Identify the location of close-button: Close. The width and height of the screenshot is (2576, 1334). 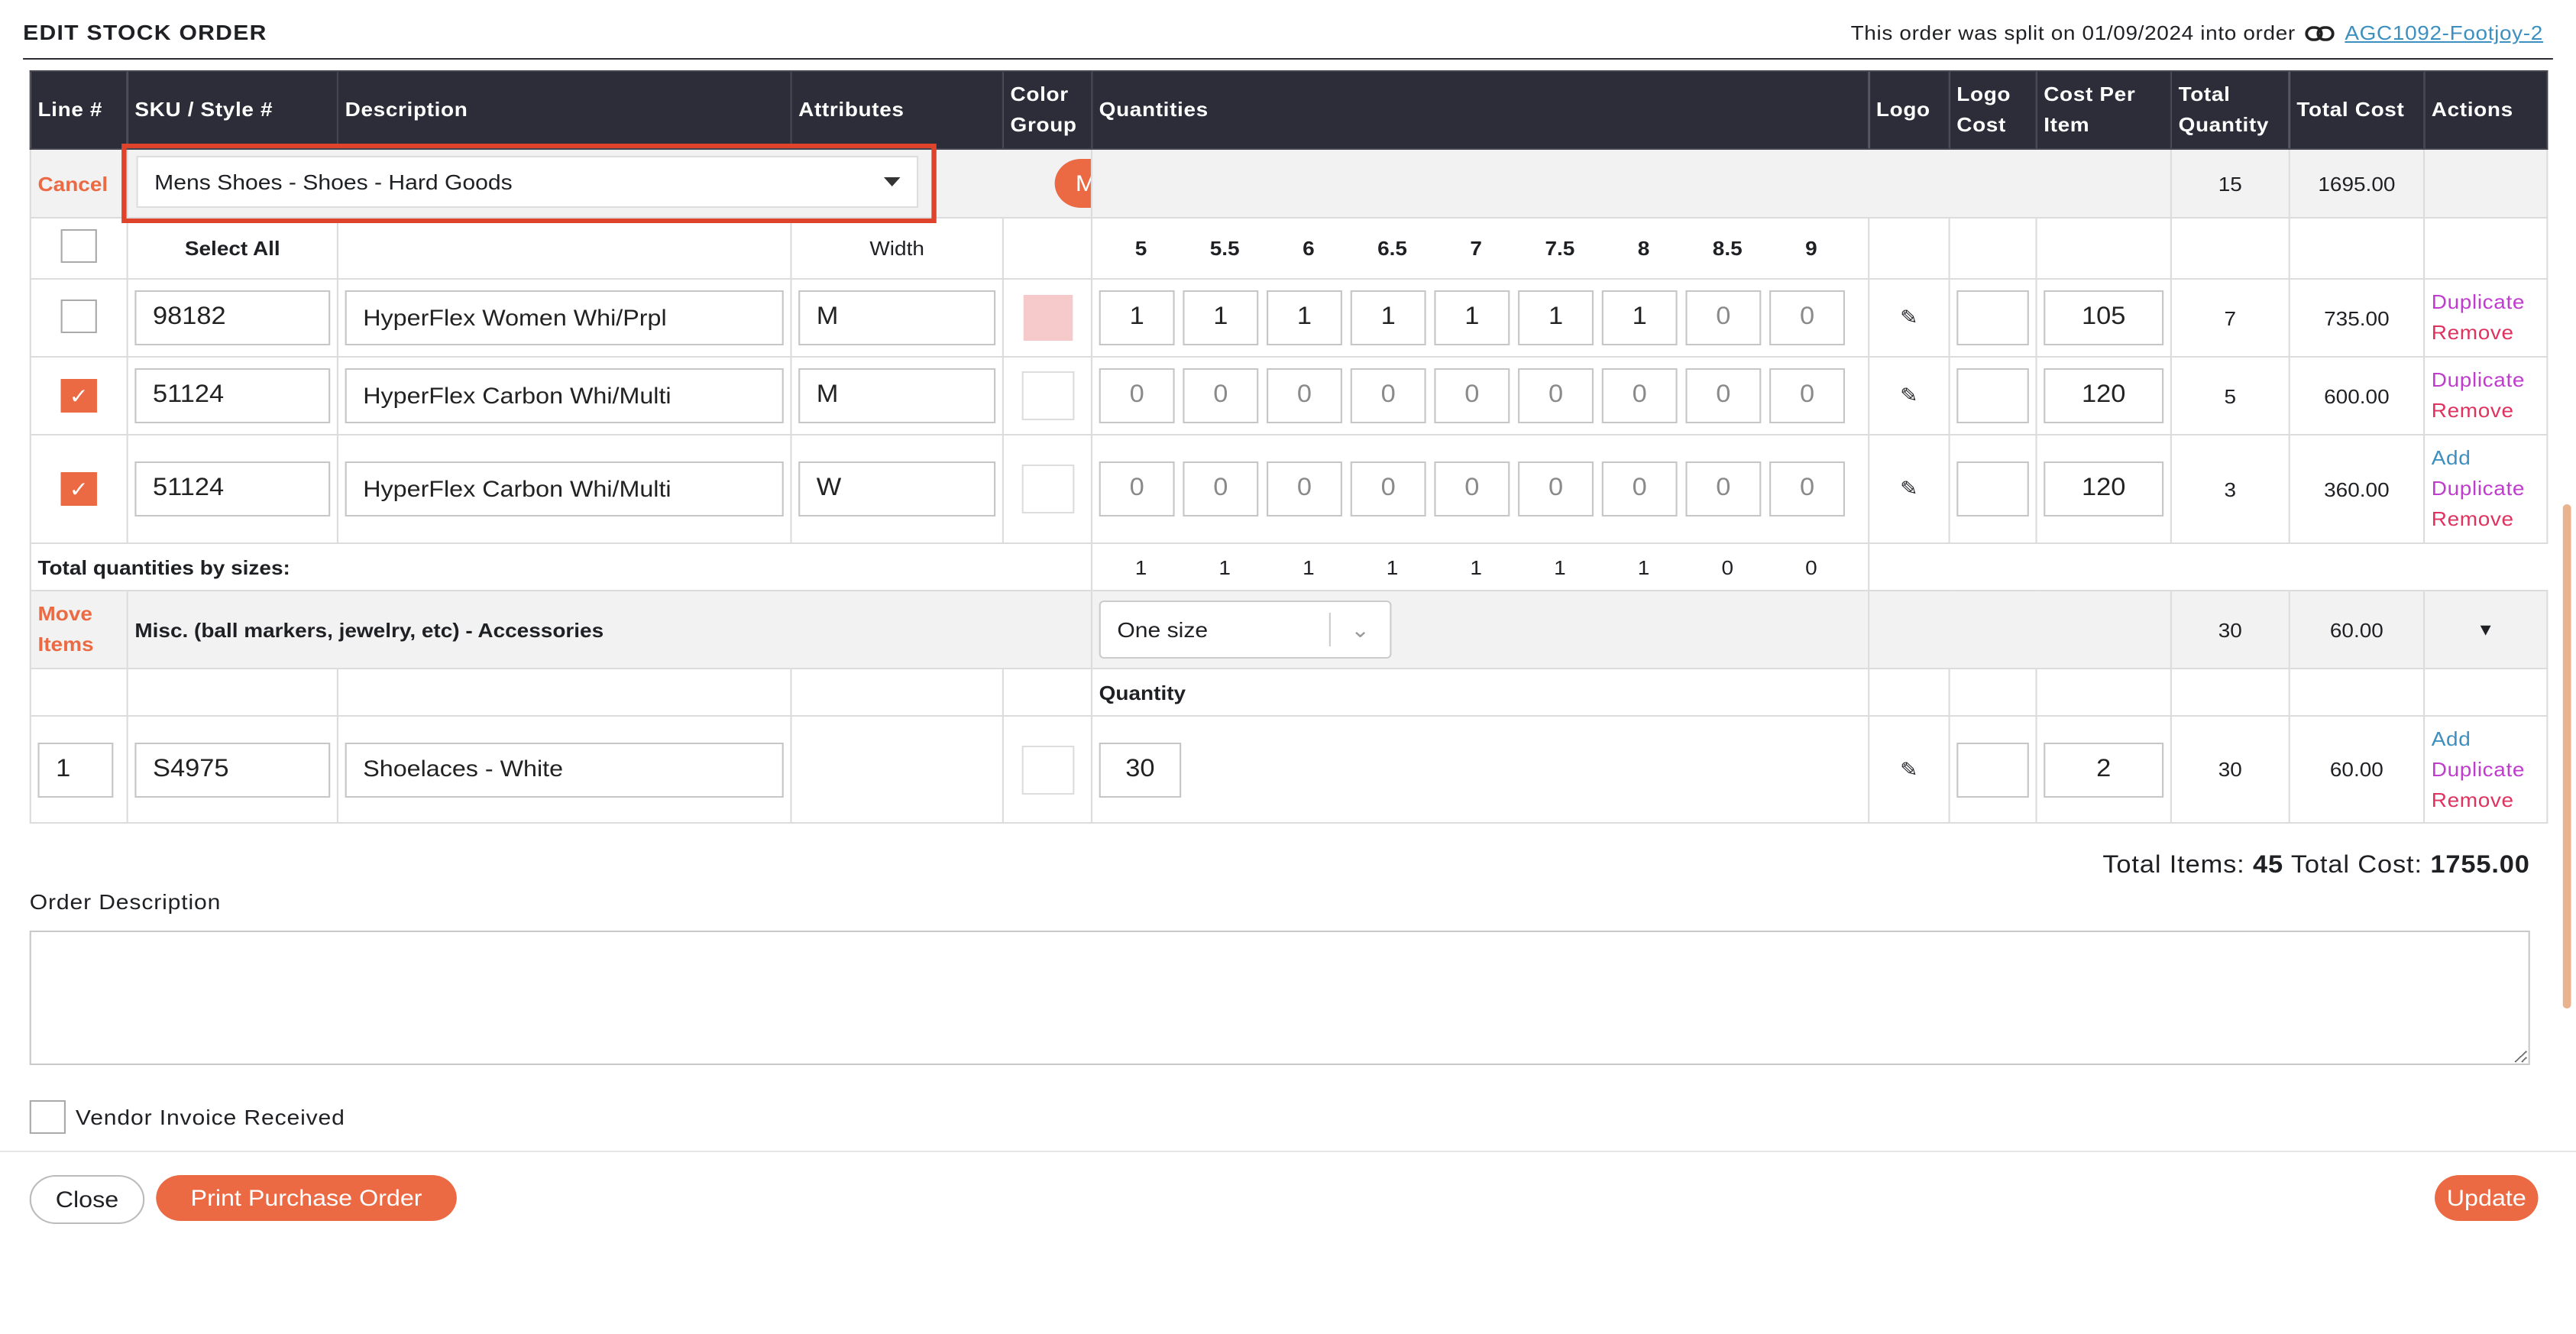
(87, 1199).